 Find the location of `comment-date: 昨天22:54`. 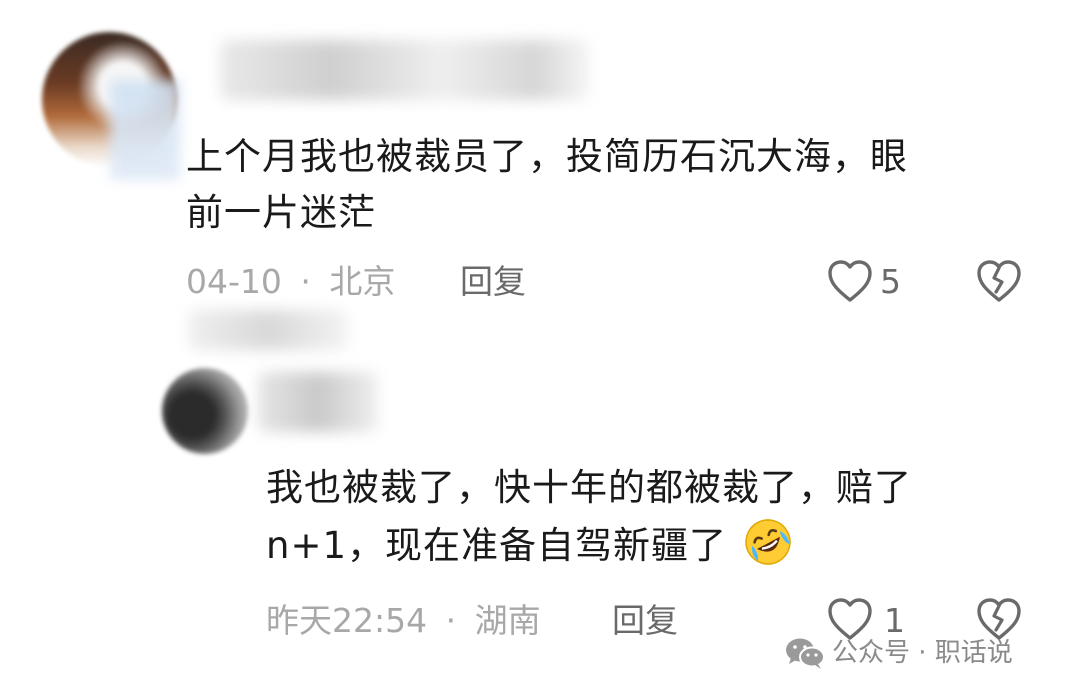

comment-date: 昨天22:54 is located at coordinates (347, 620).